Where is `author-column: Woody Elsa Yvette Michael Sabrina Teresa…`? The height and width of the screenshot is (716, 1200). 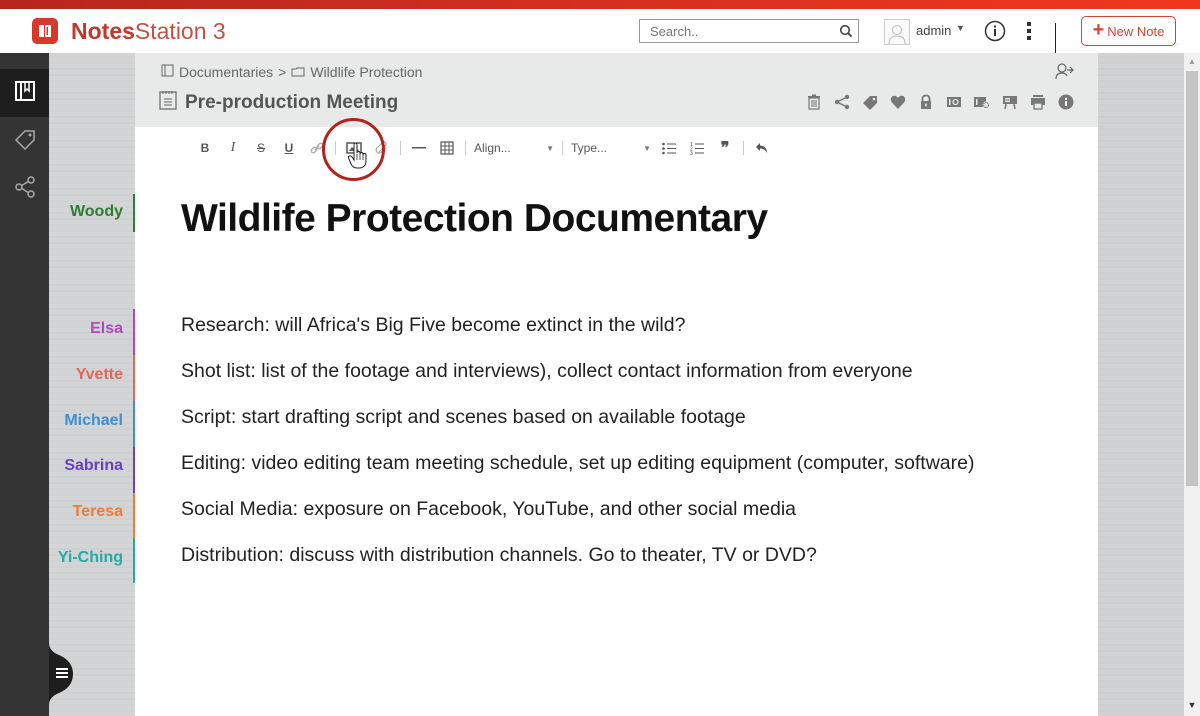 author-column: Woody Elsa Yvette Michael Sabrina Teresa… is located at coordinates (92, 384).